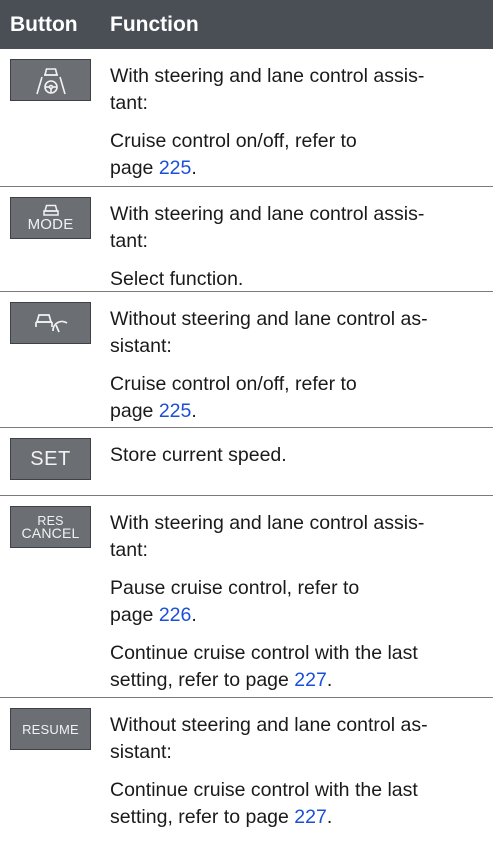 The height and width of the screenshot is (859, 493). Describe the element at coordinates (154, 24) in the screenshot. I see `header-function: Function` at that location.